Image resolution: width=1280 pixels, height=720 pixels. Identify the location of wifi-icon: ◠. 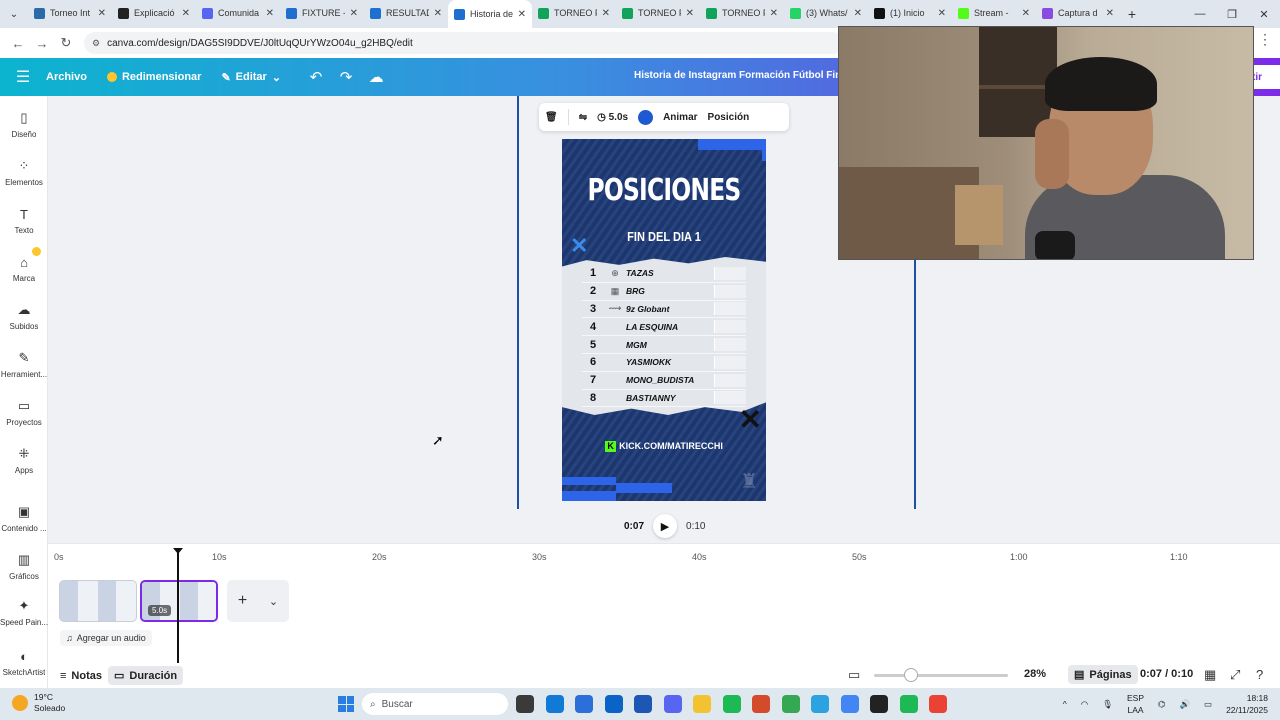
(1084, 704).